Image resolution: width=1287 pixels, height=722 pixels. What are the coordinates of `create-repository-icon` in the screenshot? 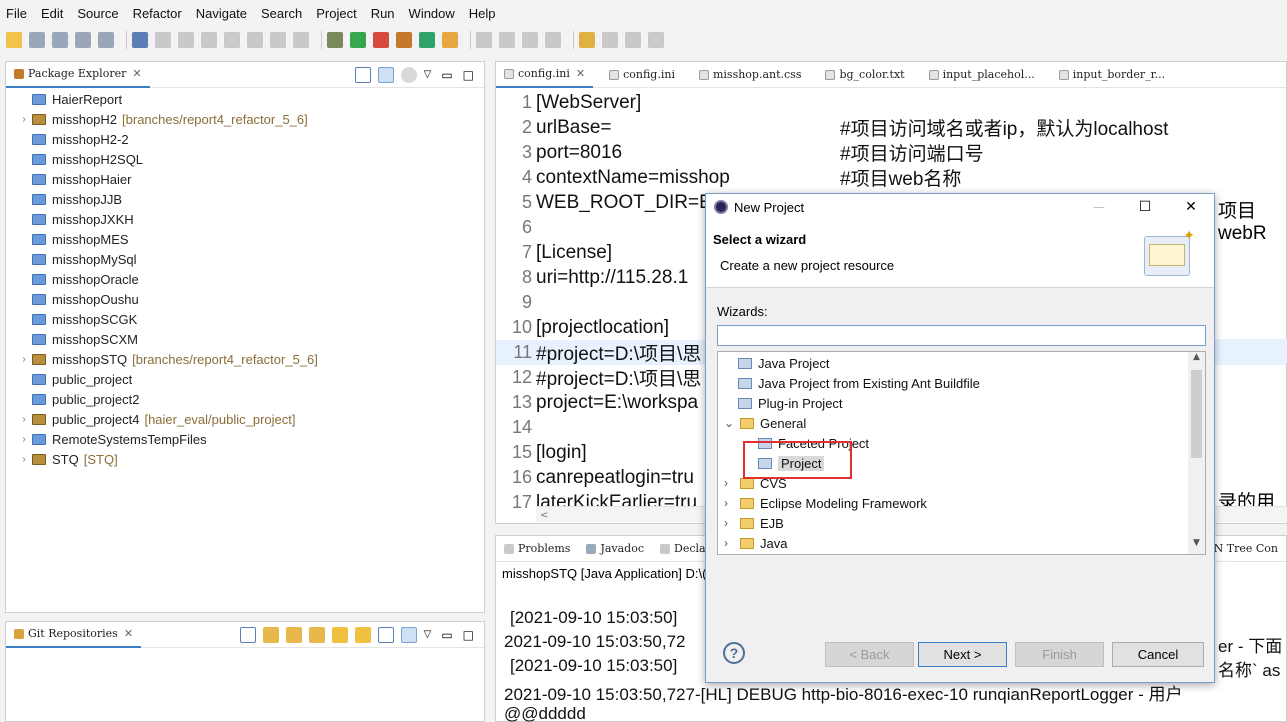 It's located at (316, 634).